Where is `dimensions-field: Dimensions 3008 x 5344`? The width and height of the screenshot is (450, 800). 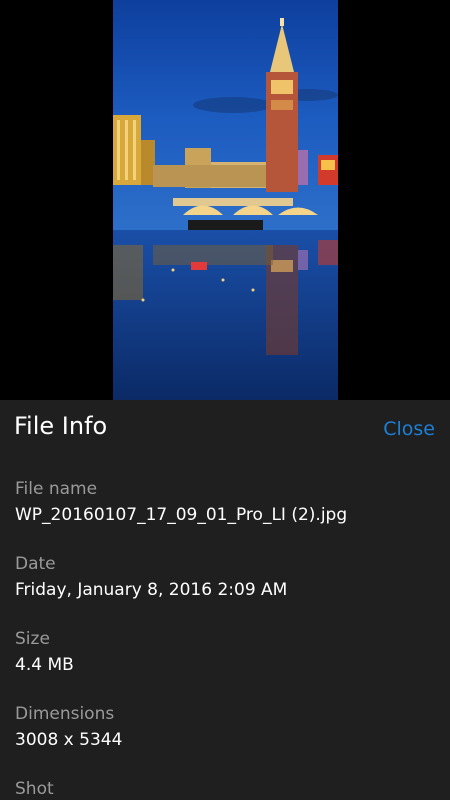 dimensions-field: Dimensions 3008 x 5344 is located at coordinates (68, 727).